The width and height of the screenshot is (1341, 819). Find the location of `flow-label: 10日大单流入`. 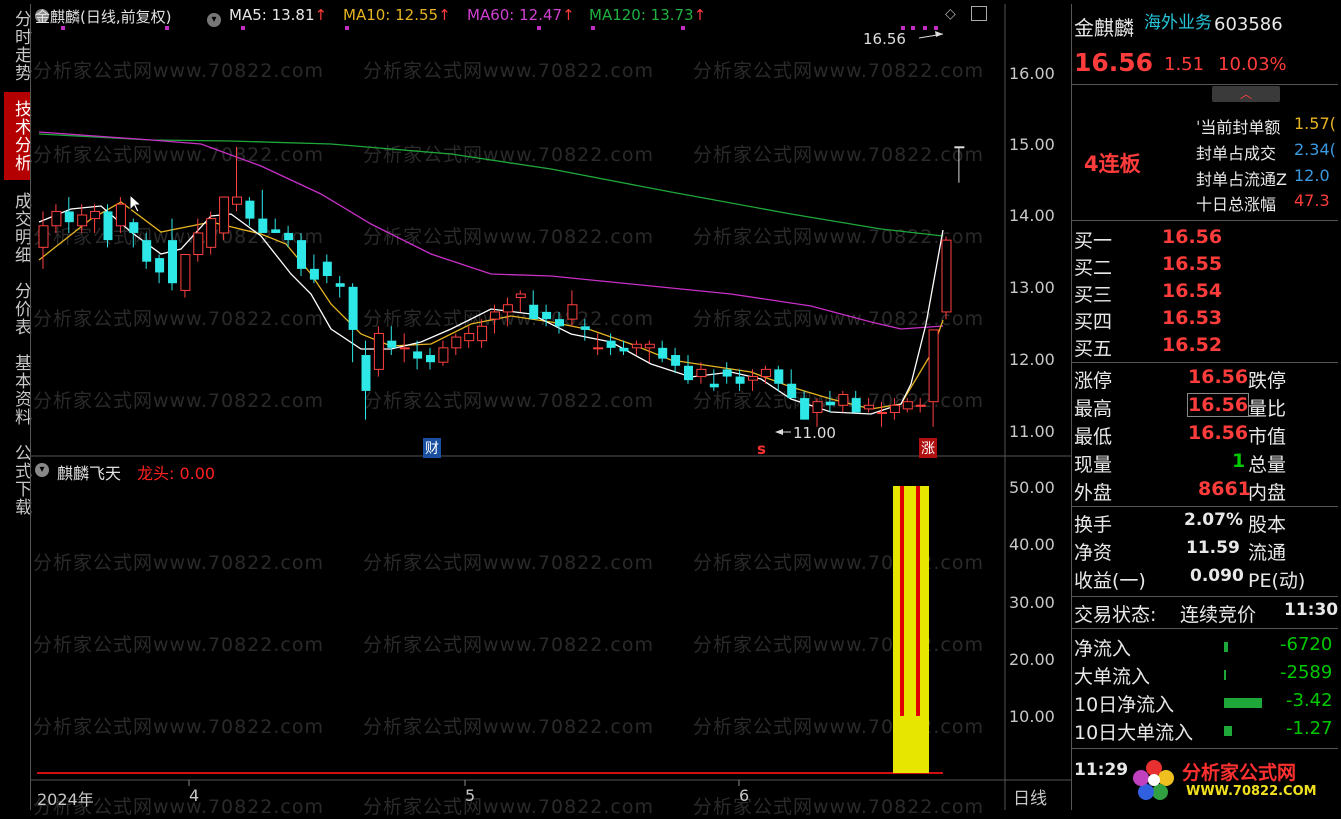

flow-label: 10日大单流入 is located at coordinates (1134, 733).